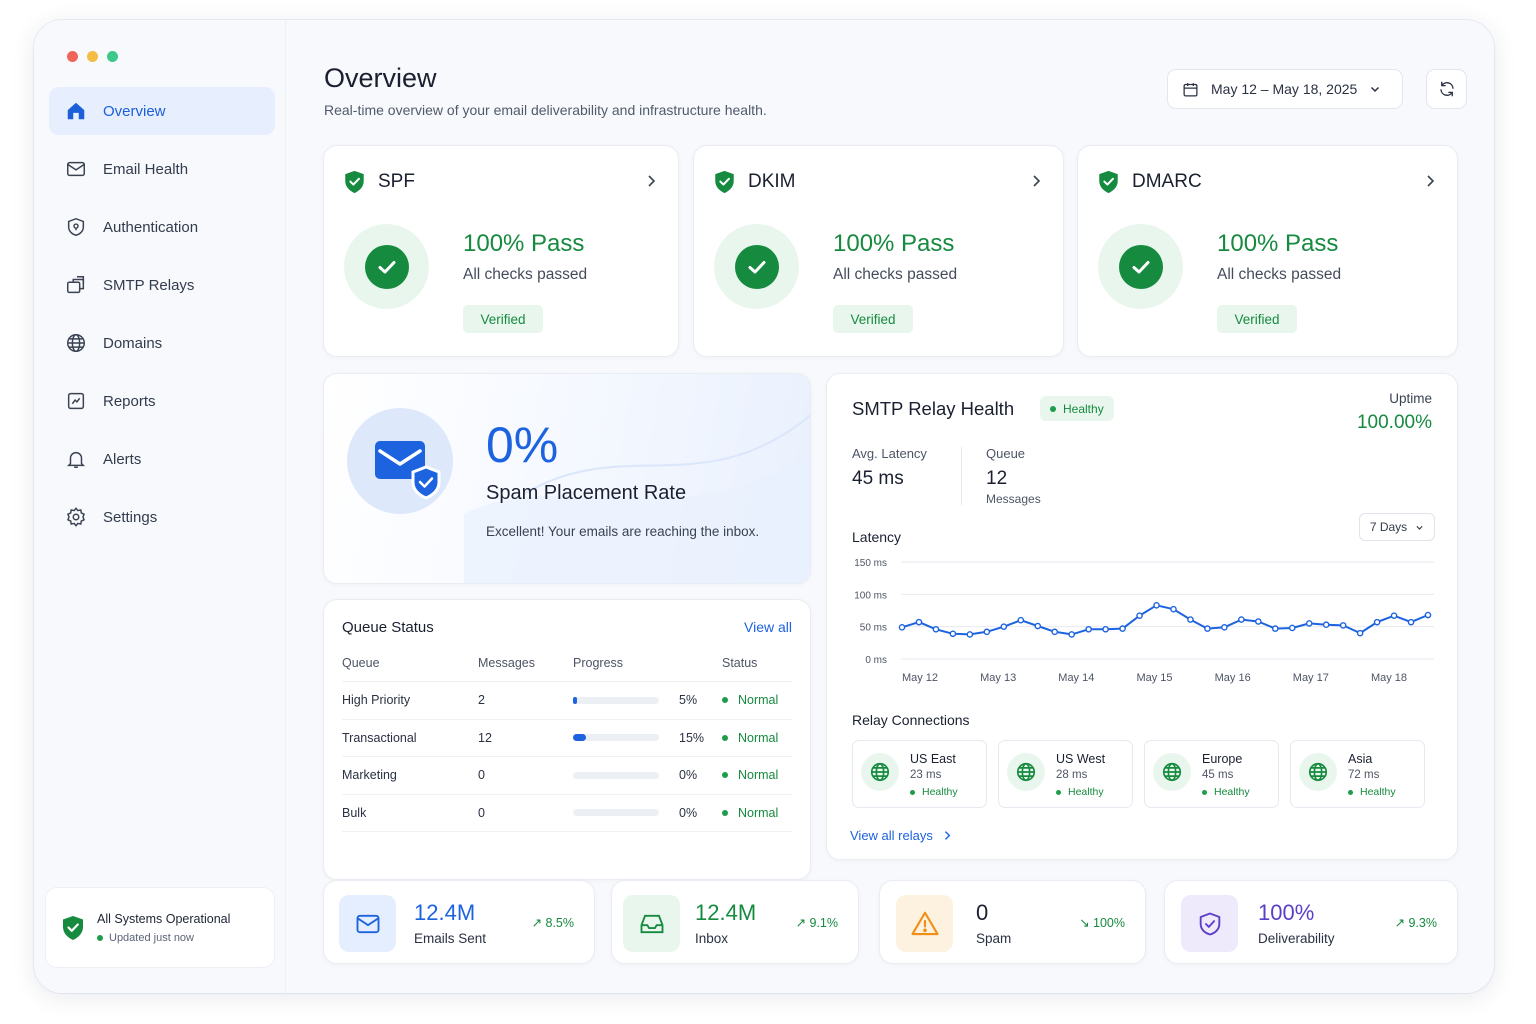 This screenshot has width=1536, height=1024. What do you see at coordinates (112, 56) in the screenshot?
I see `maximize-dot` at bounding box center [112, 56].